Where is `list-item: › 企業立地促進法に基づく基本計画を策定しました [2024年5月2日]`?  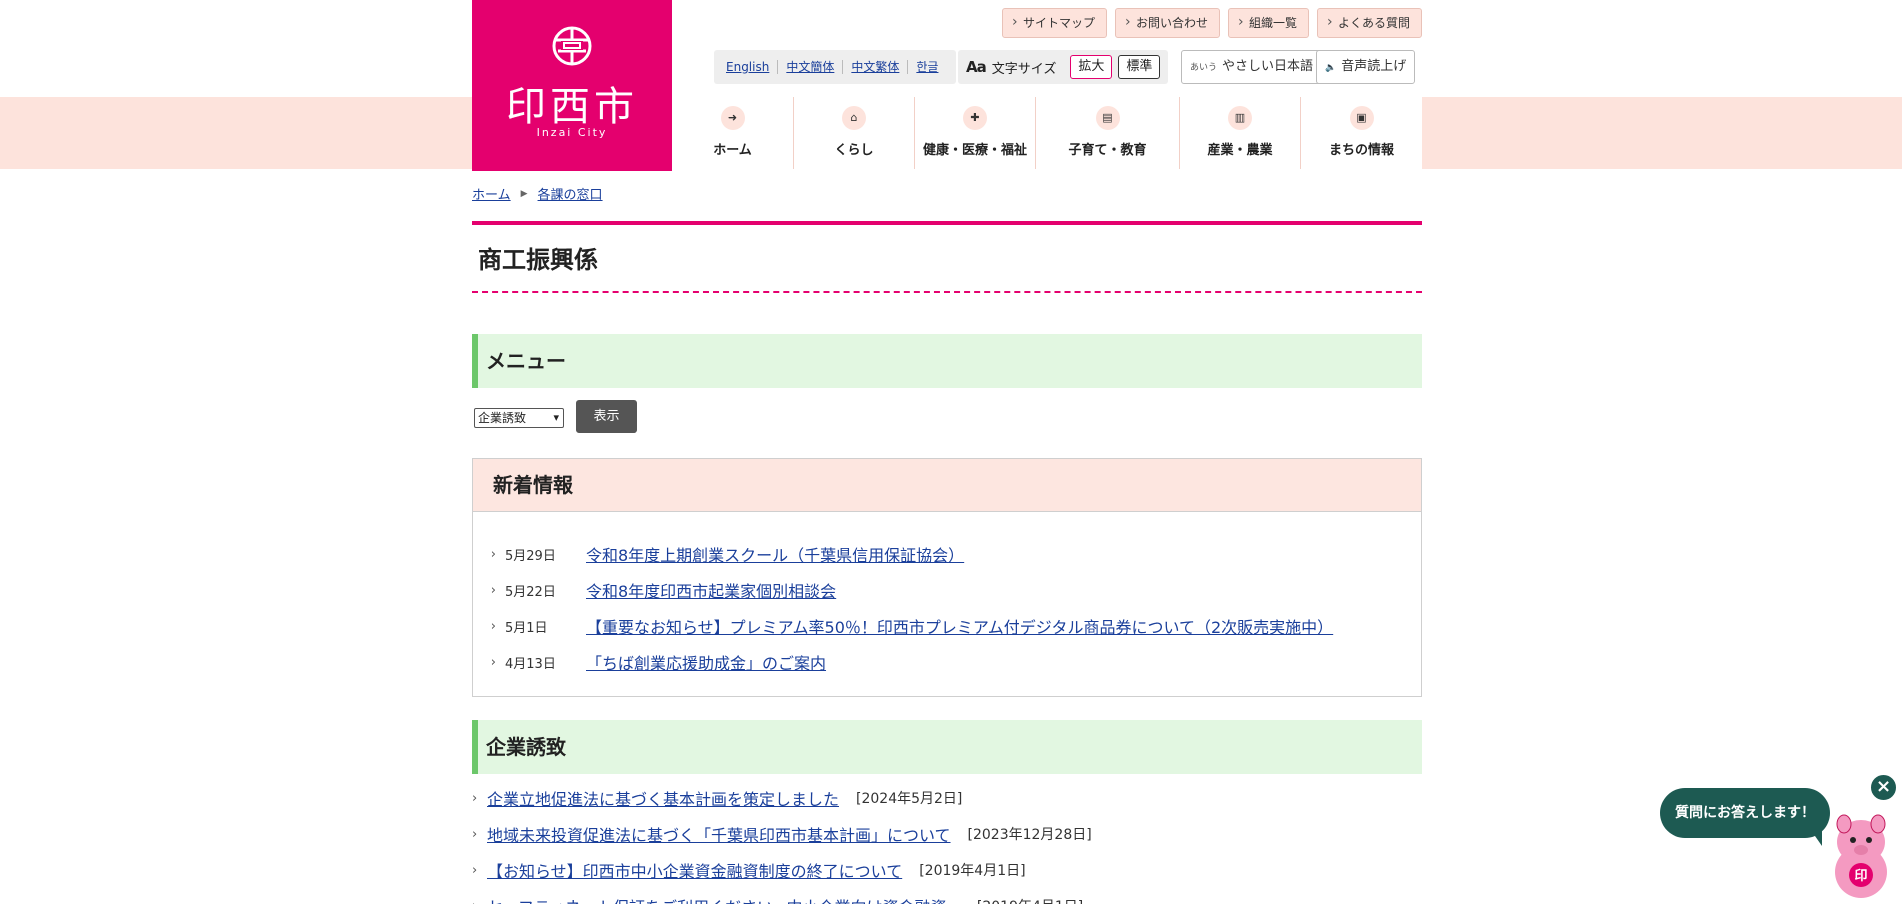 list-item: › 企業立地促進法に基づく基本計画を策定しました [2024年5月2日] is located at coordinates (947, 798).